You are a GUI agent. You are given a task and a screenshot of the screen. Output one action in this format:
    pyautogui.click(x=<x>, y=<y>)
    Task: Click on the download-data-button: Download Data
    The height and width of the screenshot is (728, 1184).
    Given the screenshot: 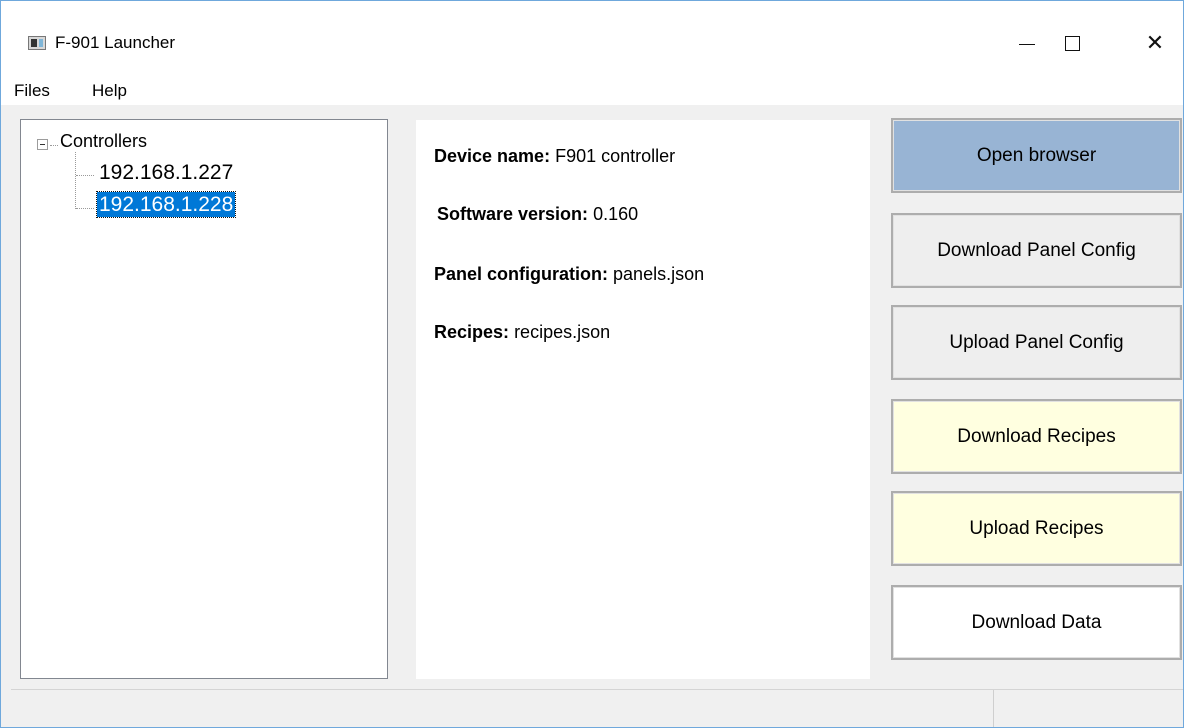 What is the action you would take?
    pyautogui.click(x=1036, y=622)
    